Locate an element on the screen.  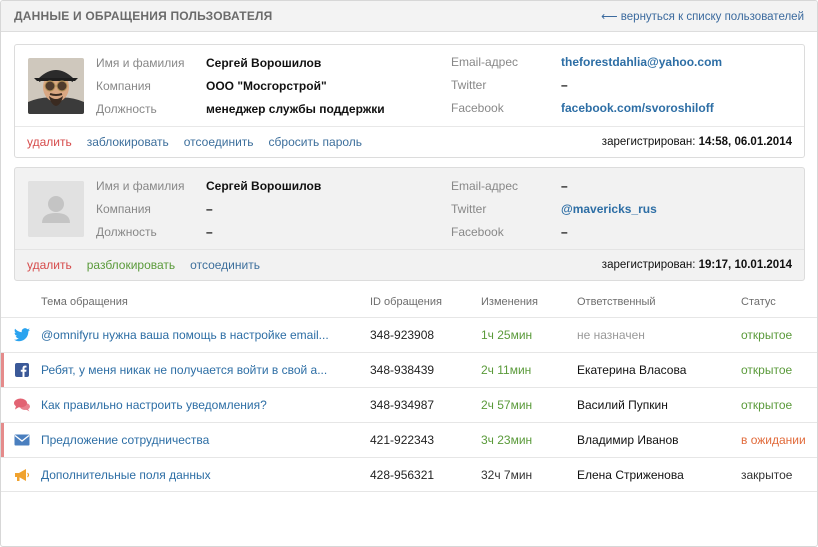
ticket-id: 421-922343 is located at coordinates (402, 440).